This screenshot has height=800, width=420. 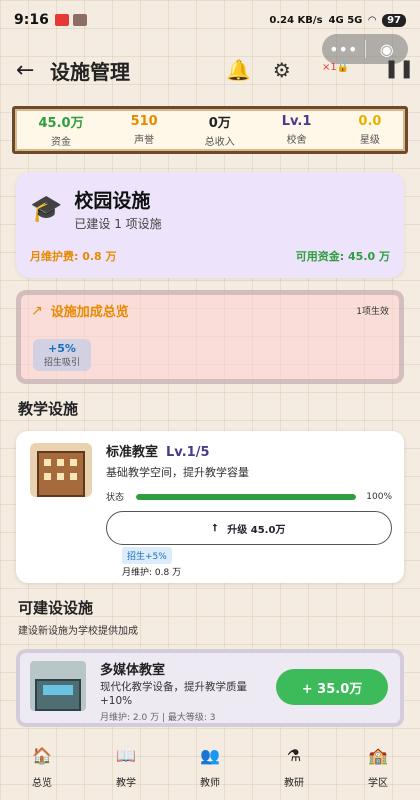 What do you see at coordinates (215, 528) in the screenshot?
I see `arrow-up-icon: ⭡` at bounding box center [215, 528].